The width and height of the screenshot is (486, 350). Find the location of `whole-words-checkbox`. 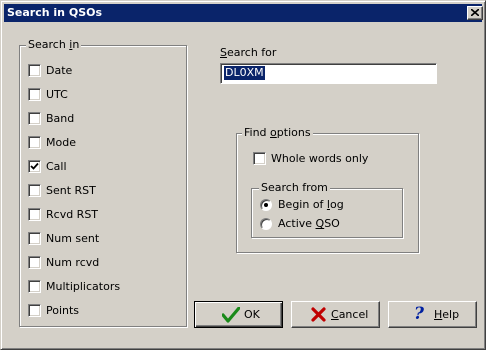

whole-words-checkbox is located at coordinates (259, 158).